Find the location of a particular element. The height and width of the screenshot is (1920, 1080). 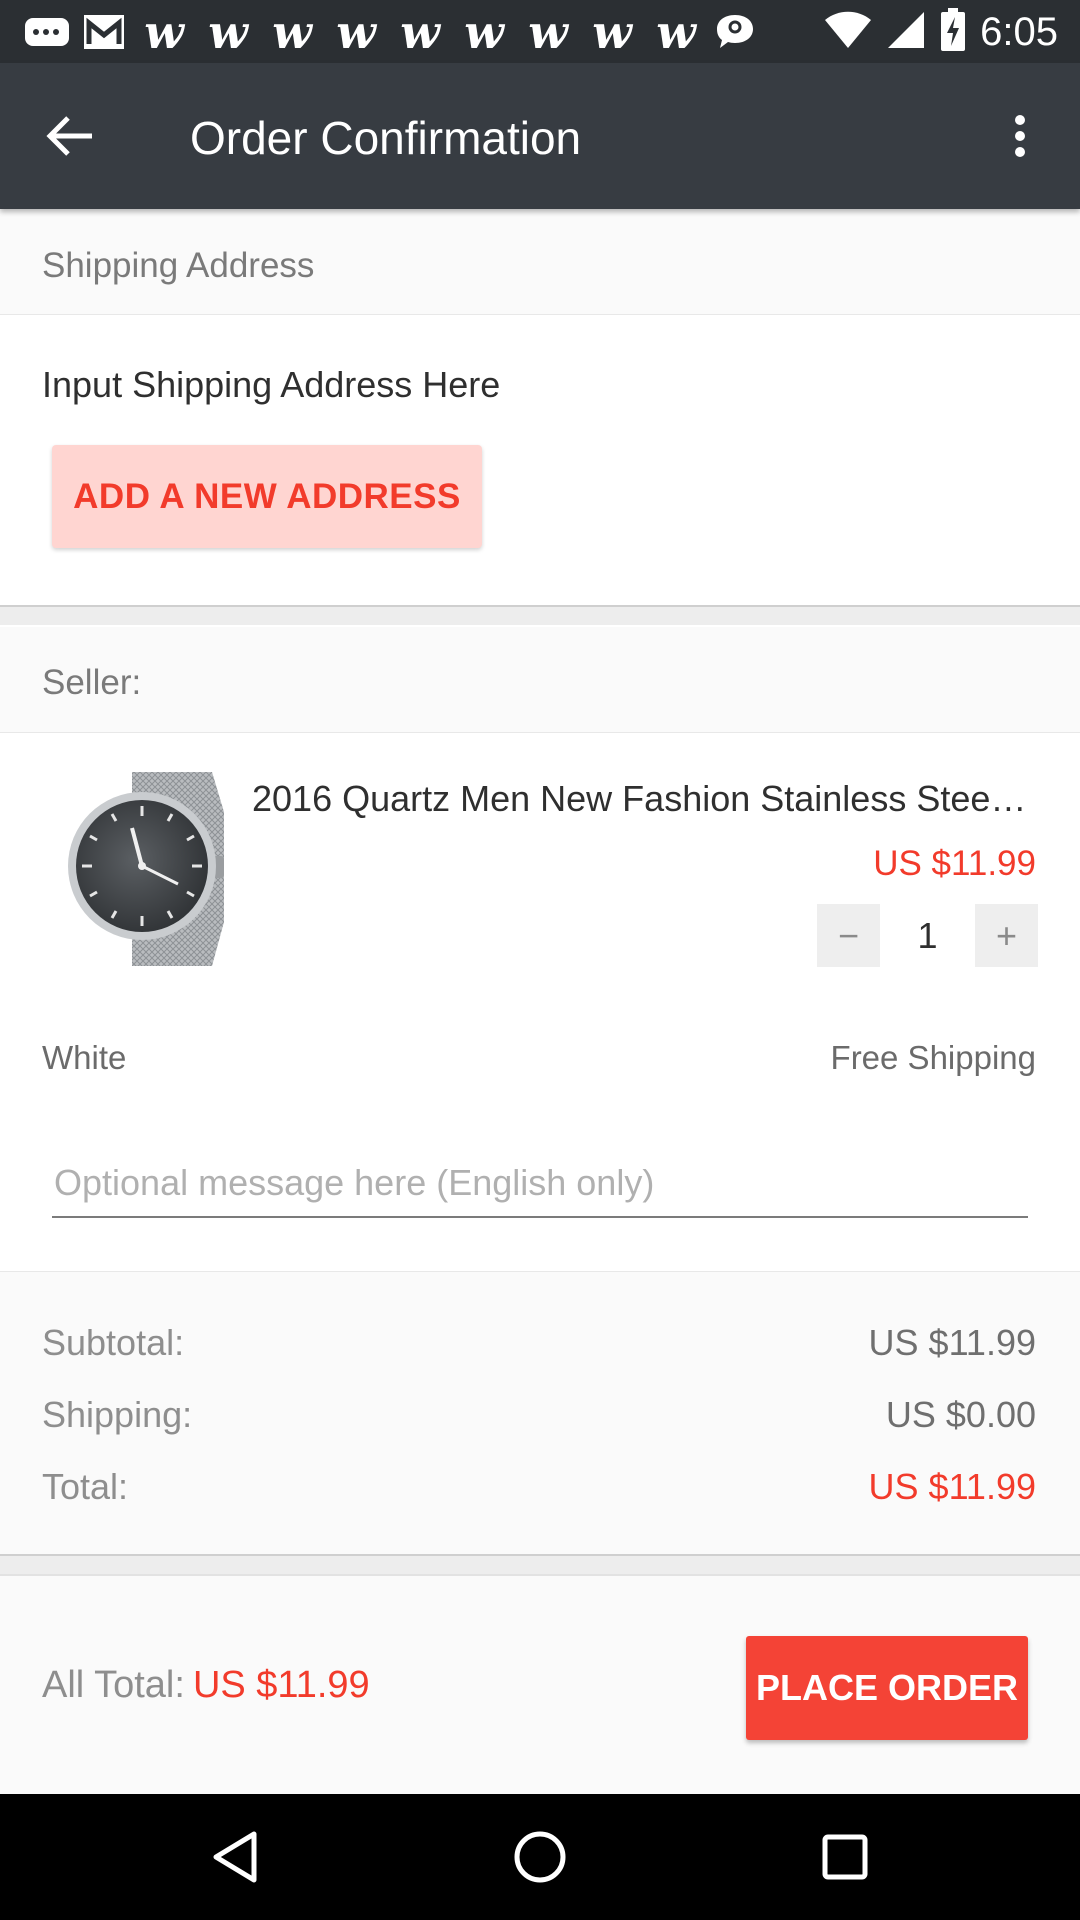

more-vertical-icon is located at coordinates (1020, 136).